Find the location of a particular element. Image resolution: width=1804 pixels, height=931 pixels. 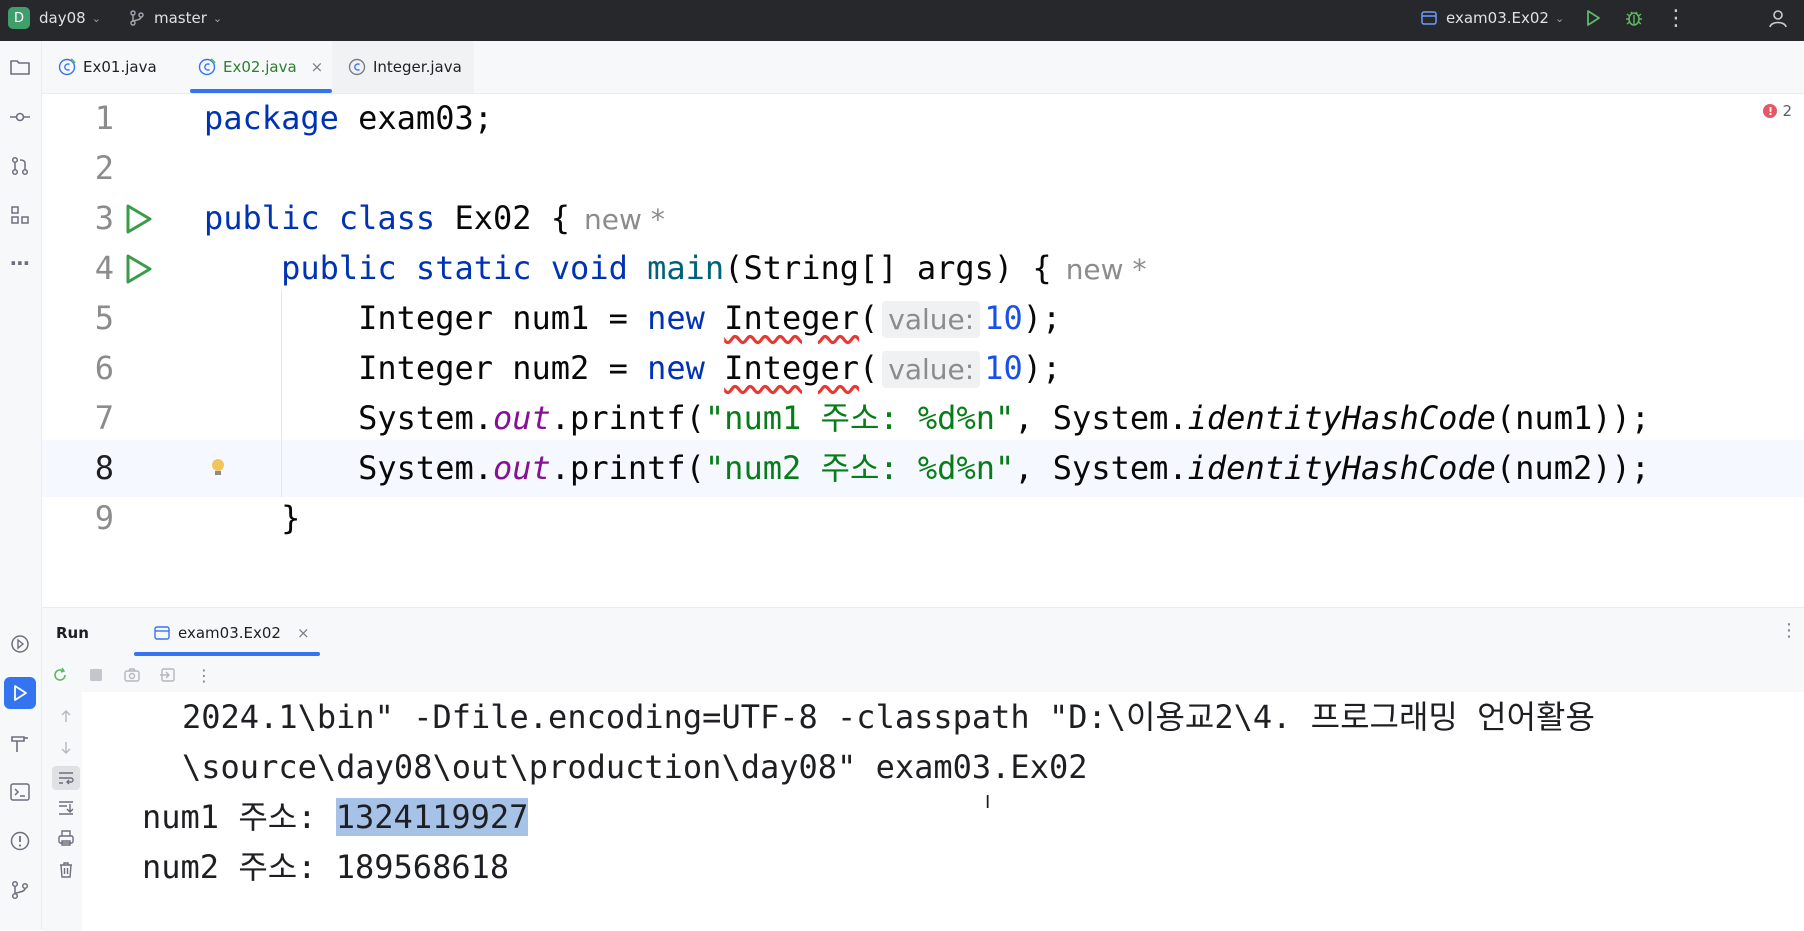

more-tools-icon: ⋯ is located at coordinates (20, 263).